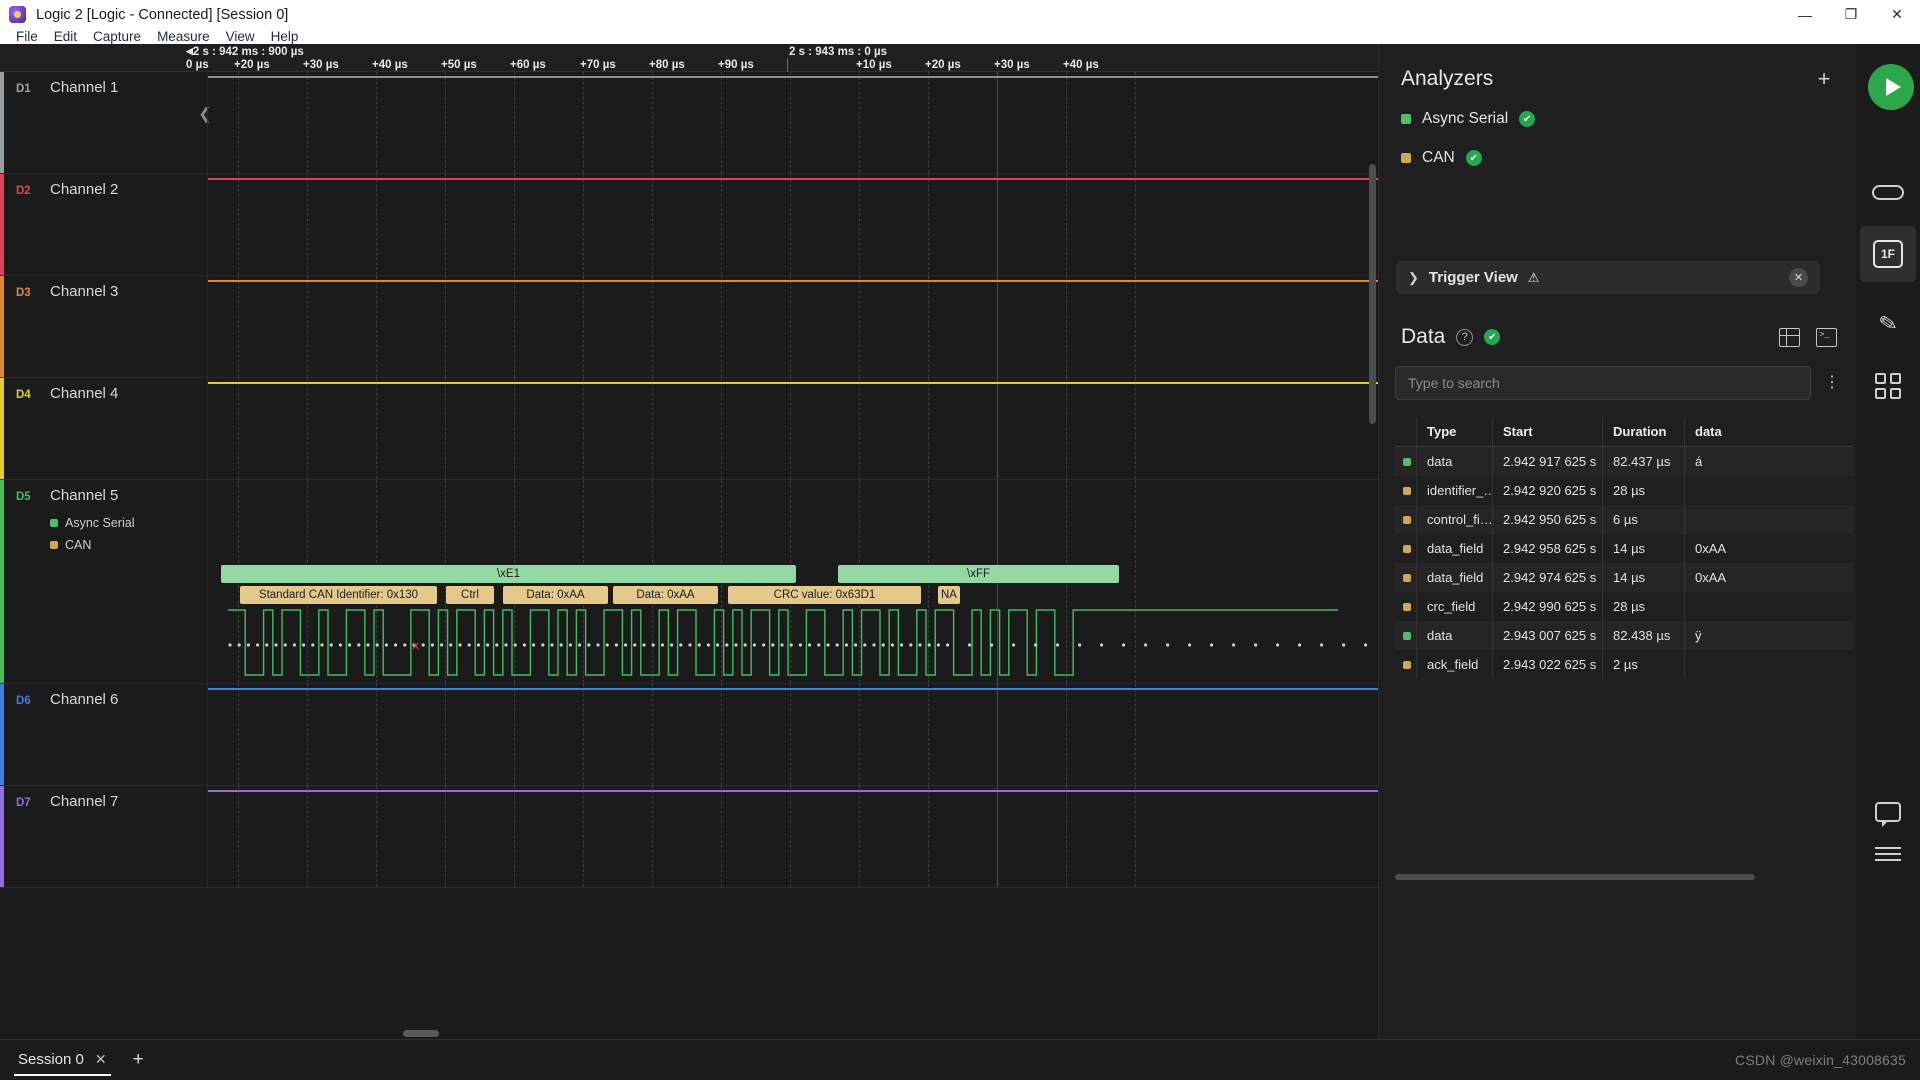 This screenshot has width=1920, height=1080. What do you see at coordinates (1820, 1060) in the screenshot?
I see `watermark: CSDN @weixin_43008635` at bounding box center [1820, 1060].